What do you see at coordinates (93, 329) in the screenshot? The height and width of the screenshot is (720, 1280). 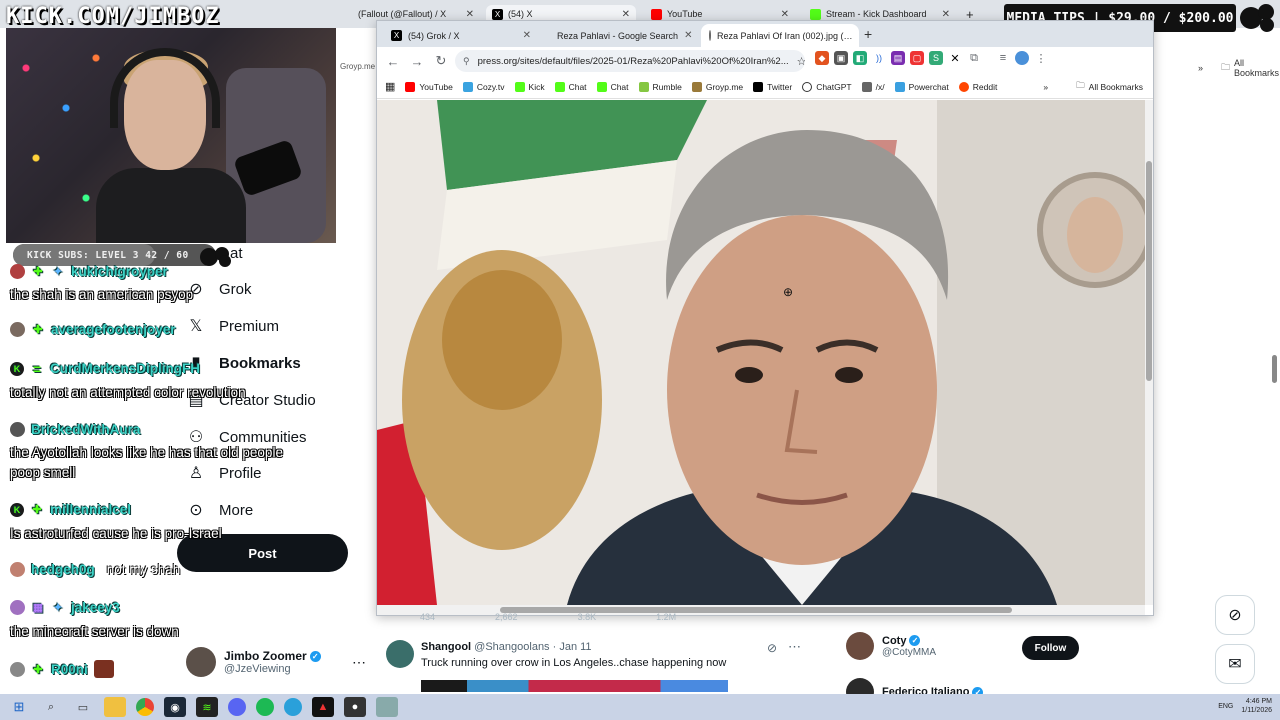 I see `chat-username-row: ✚ averagefootenjoyer` at bounding box center [93, 329].